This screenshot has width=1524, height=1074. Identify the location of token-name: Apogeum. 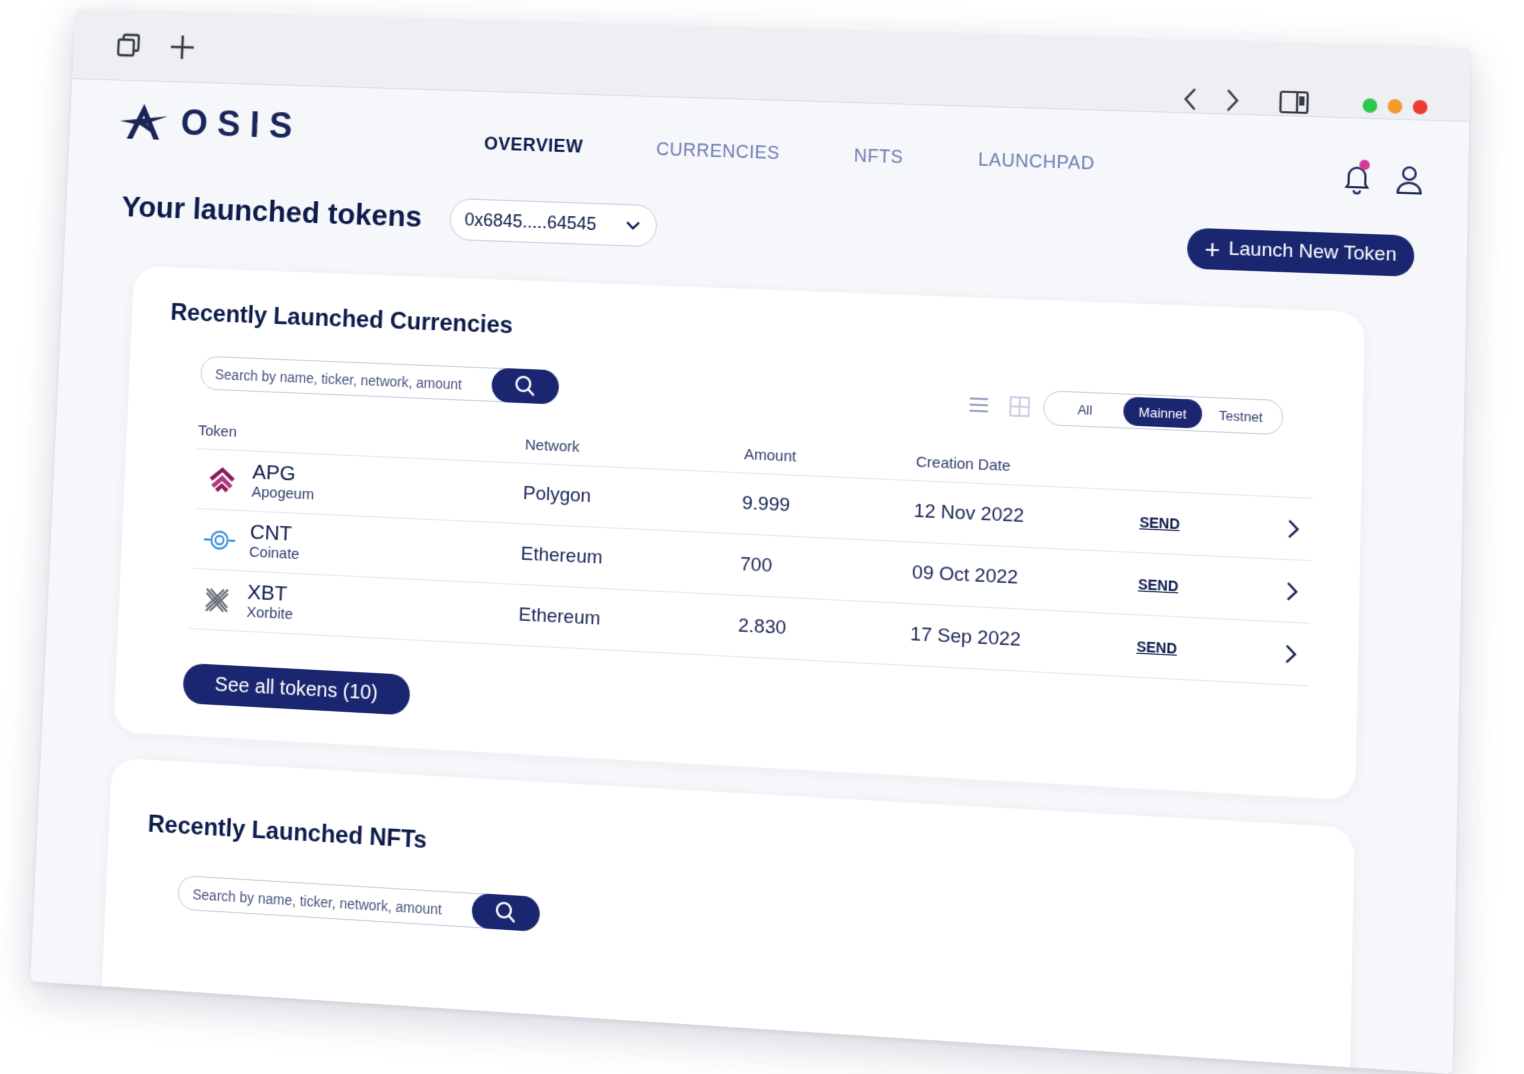
(283, 493).